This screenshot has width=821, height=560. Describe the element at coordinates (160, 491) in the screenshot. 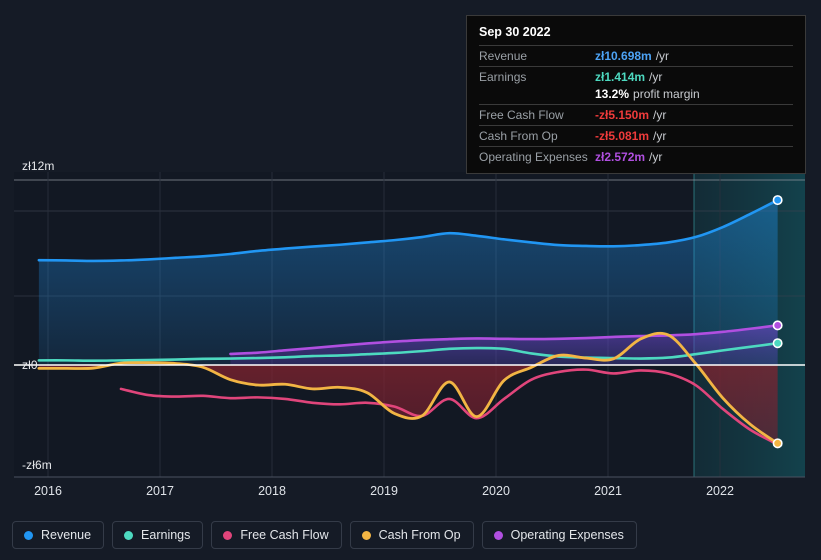

I see `x-axis-tick-label: 2017` at that location.